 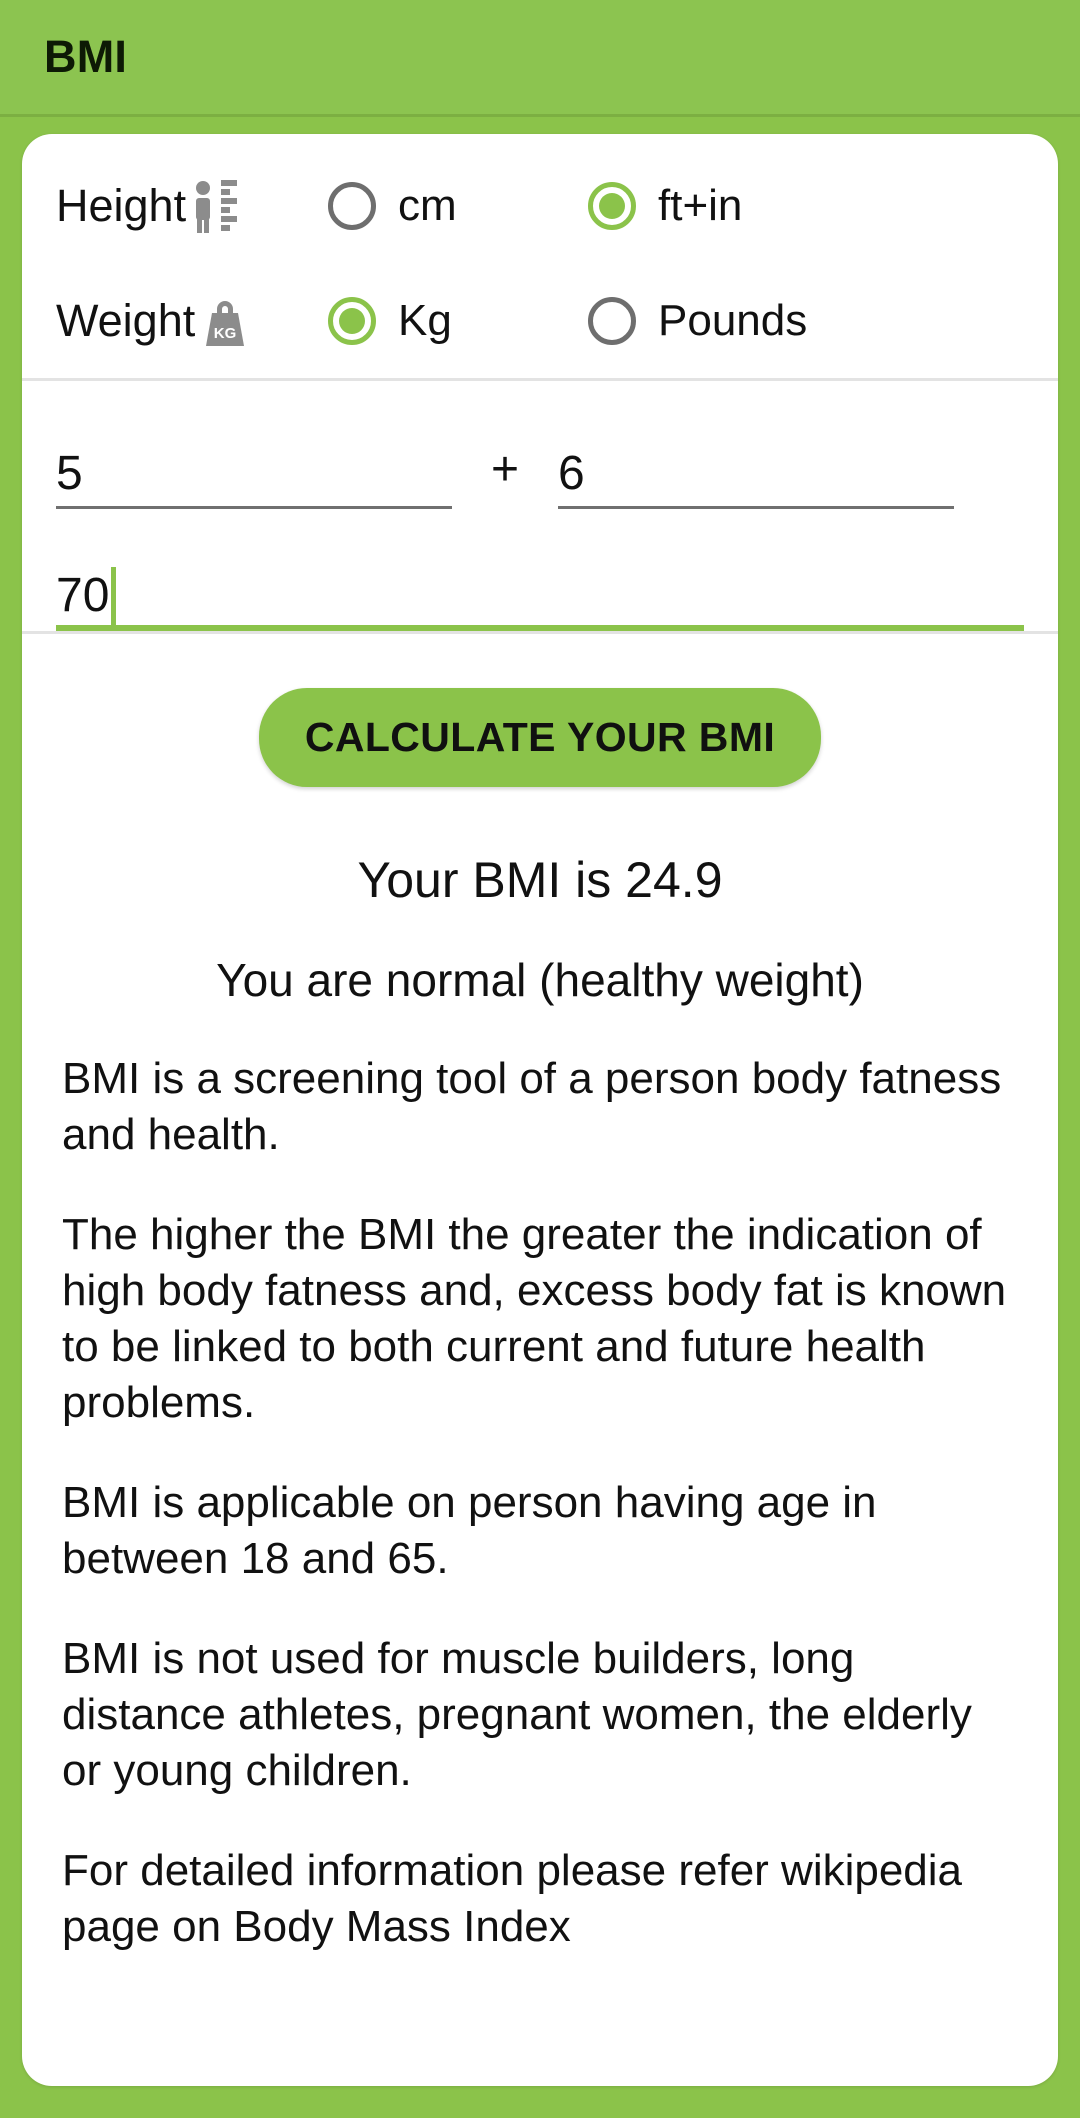 I want to click on input-section: 5 + 6 70, so click(x=540, y=506).